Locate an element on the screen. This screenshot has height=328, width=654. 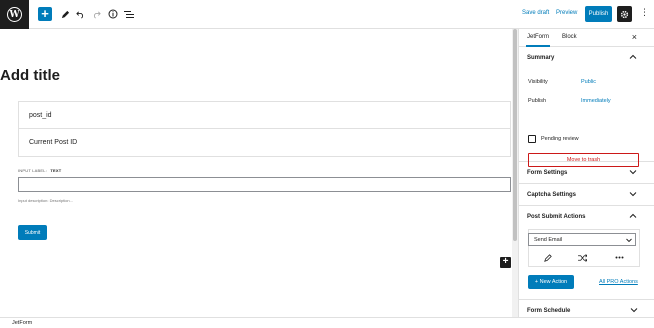
visibility-value-link: Public is located at coordinates (588, 82).